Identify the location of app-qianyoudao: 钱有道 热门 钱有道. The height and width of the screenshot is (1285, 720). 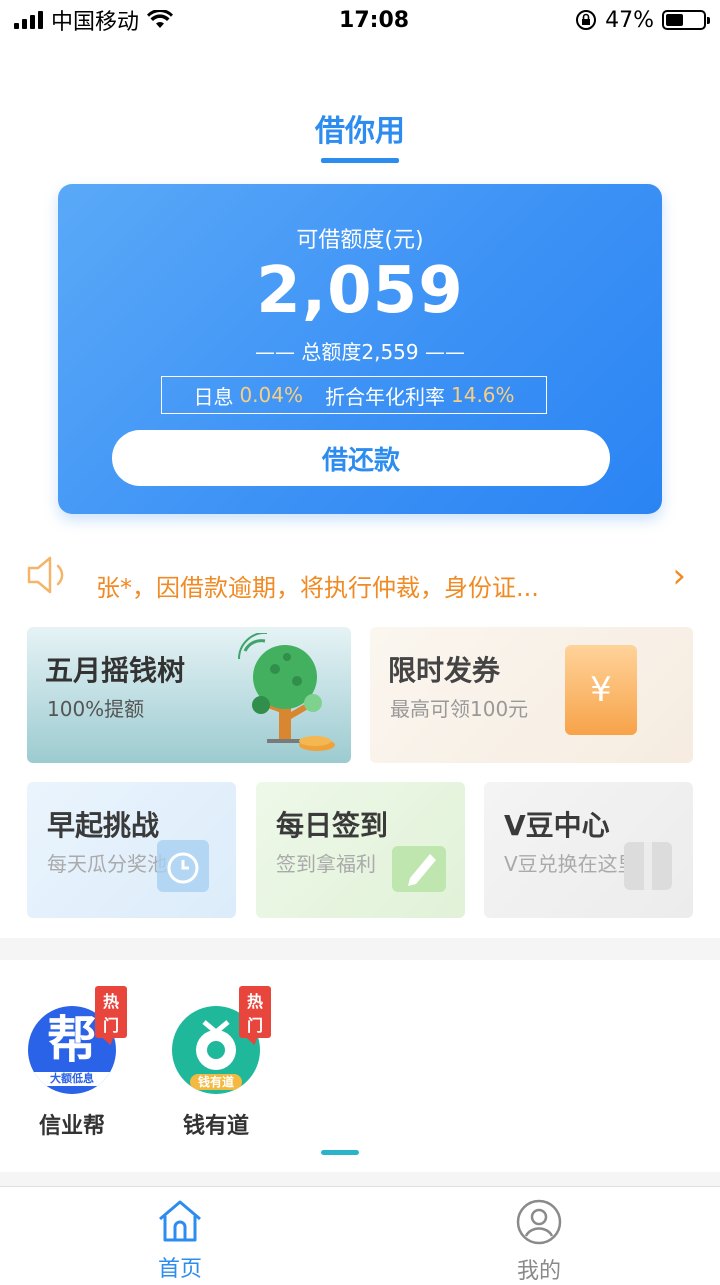
(216, 1063).